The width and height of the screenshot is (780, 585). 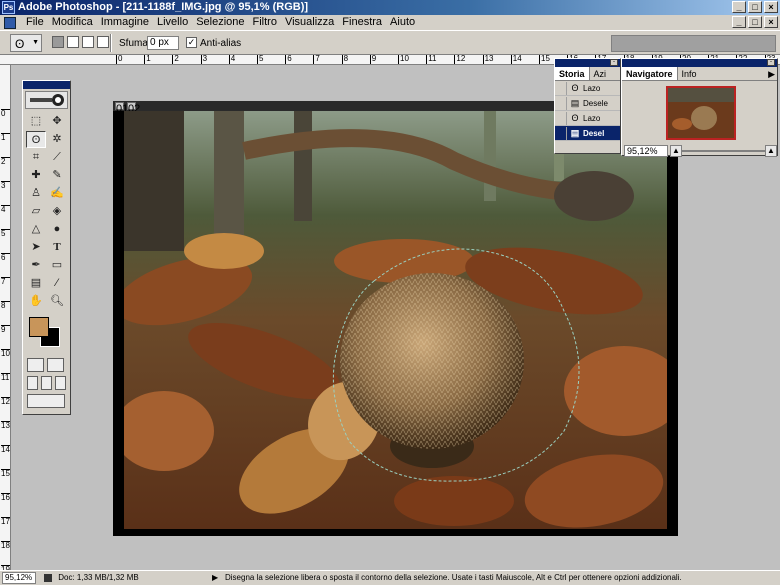 I want to click on doc-minimize-button: _, so click(x=739, y=22).